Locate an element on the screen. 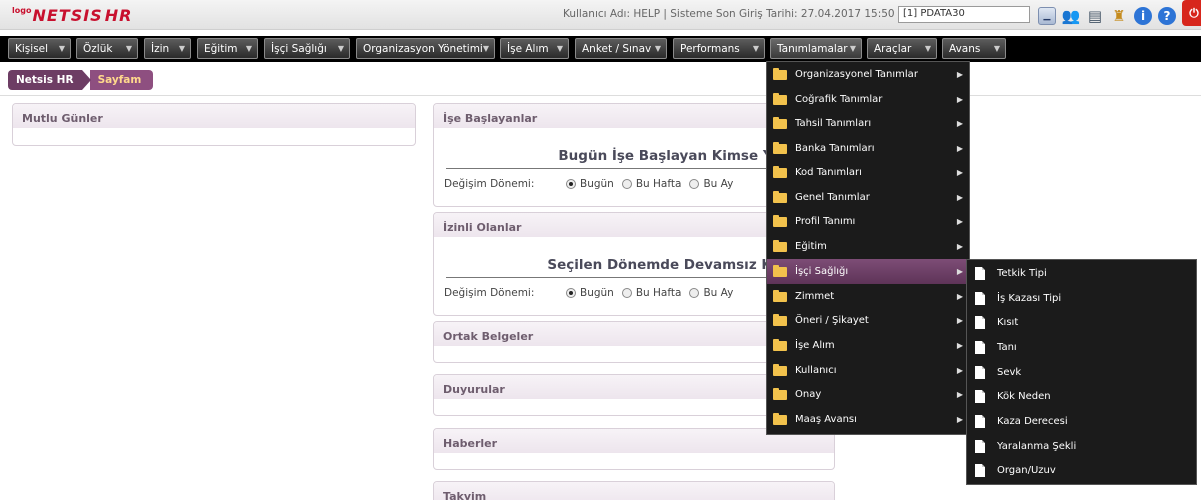  widget-title: Mutlu Günler is located at coordinates (62, 118).